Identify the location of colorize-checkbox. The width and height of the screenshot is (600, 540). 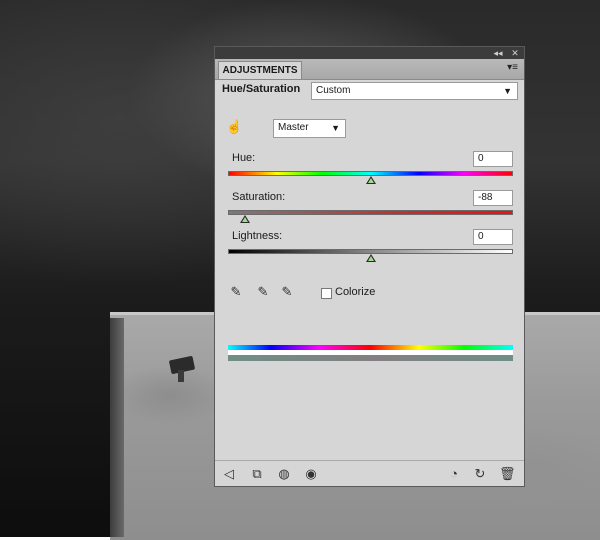
(326, 293).